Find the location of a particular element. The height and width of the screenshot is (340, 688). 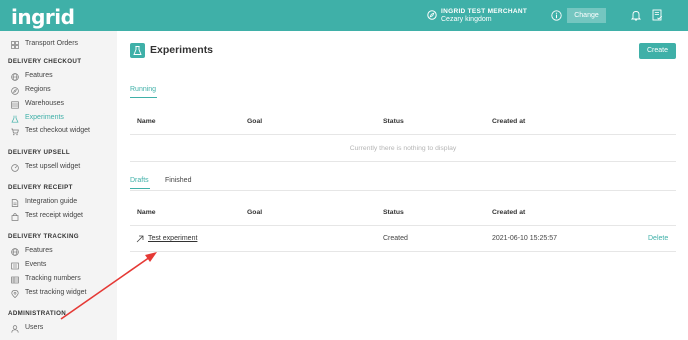

section-delivery-checkout: DELIVERY CHECKOUT is located at coordinates (45, 61).